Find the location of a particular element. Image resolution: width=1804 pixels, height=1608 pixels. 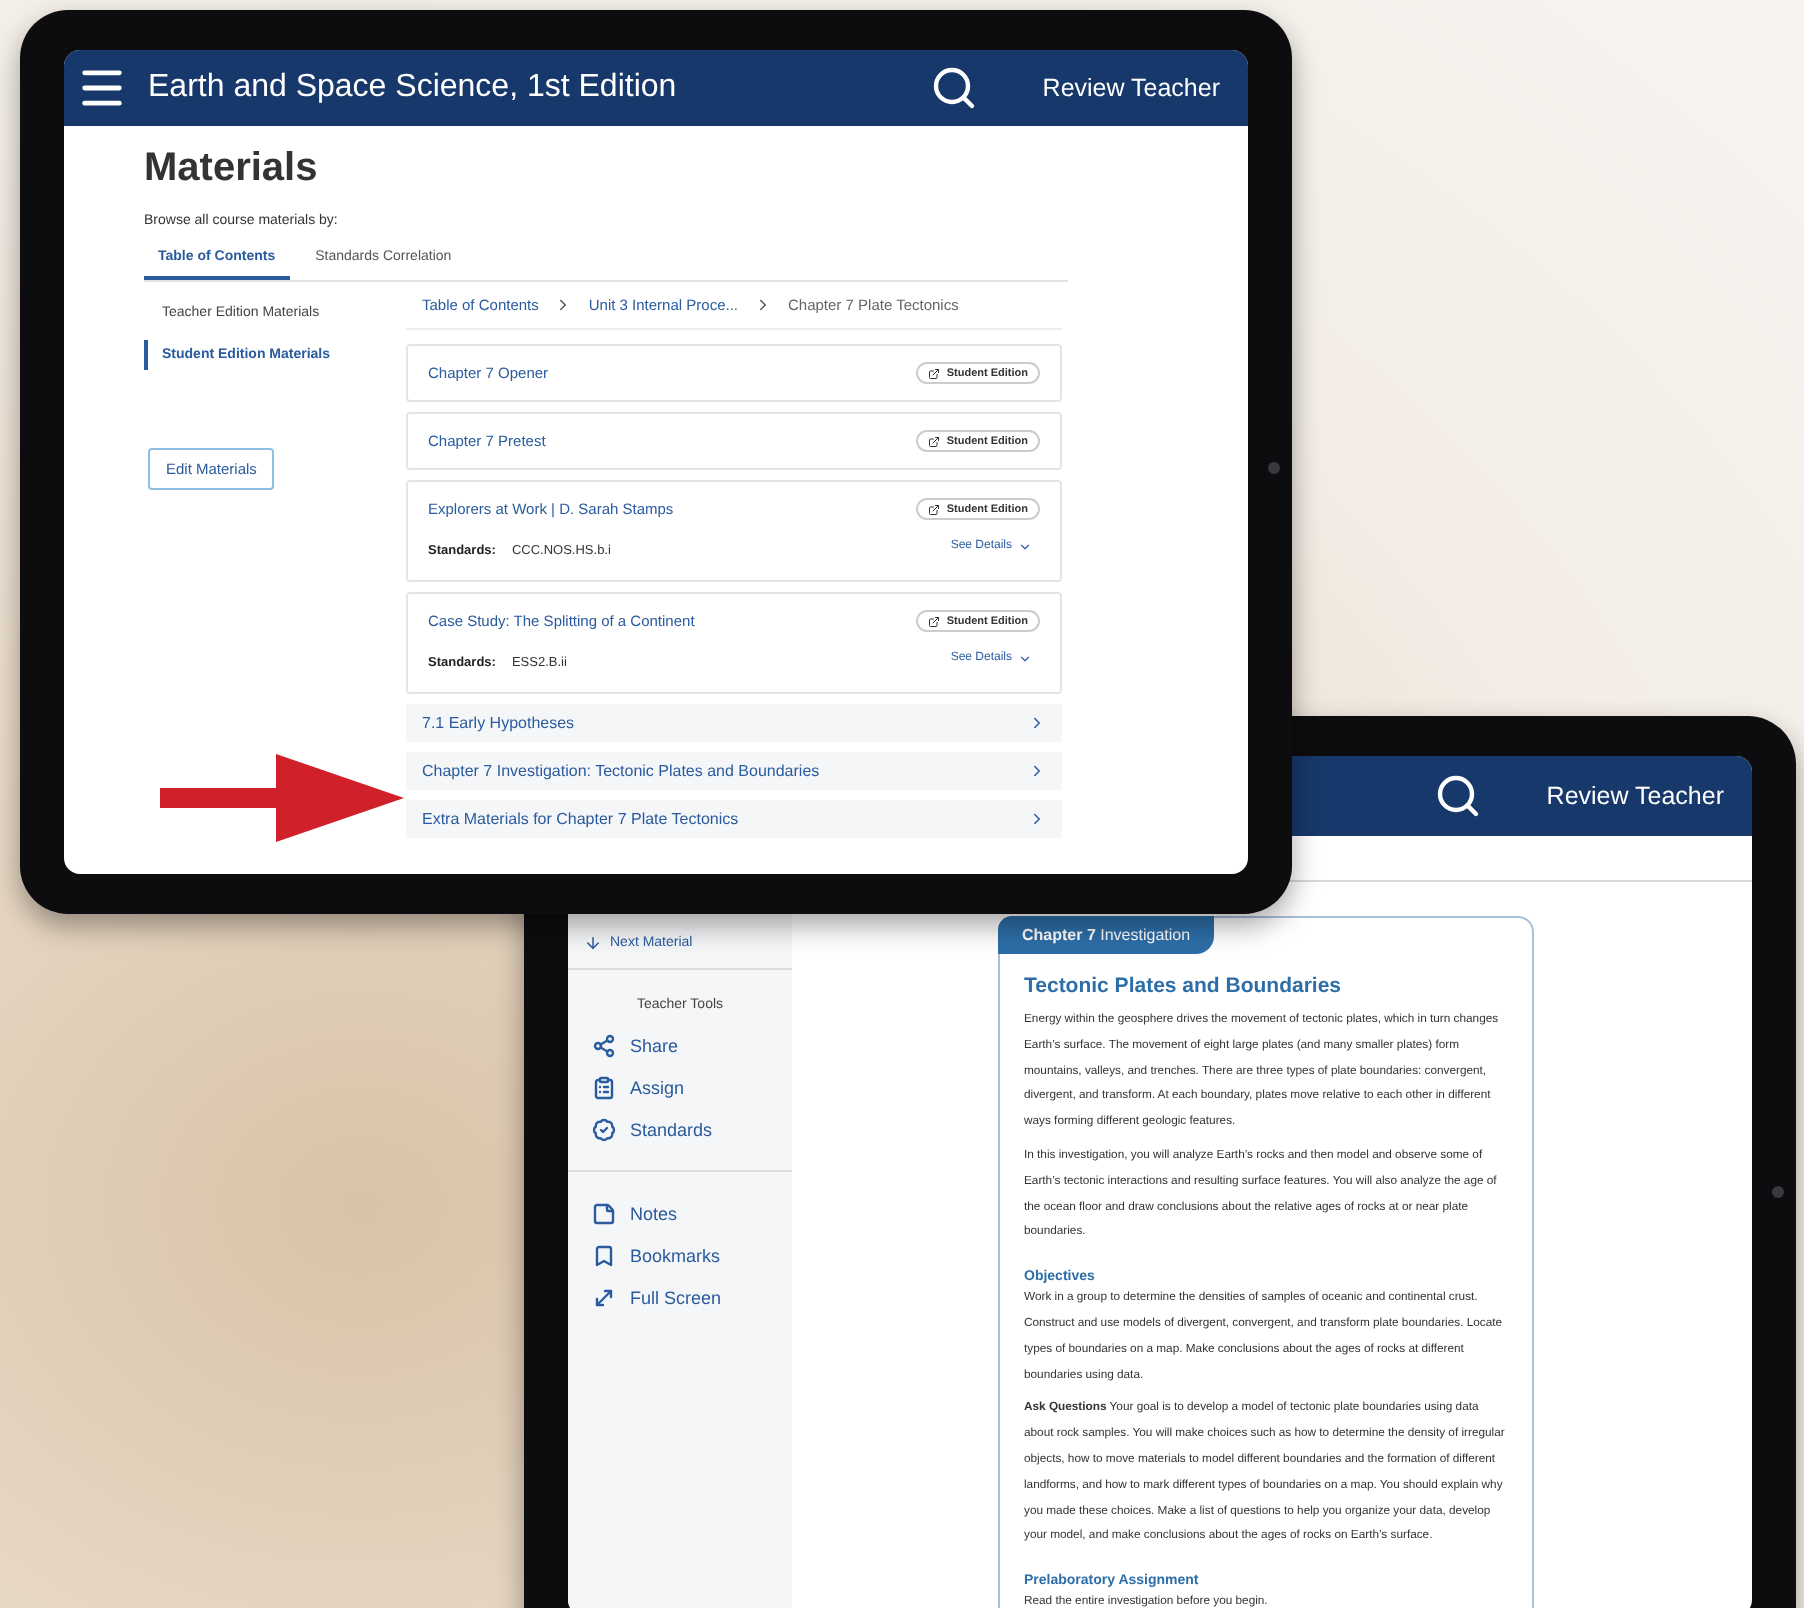

clipboard-icon is located at coordinates (604, 1087).